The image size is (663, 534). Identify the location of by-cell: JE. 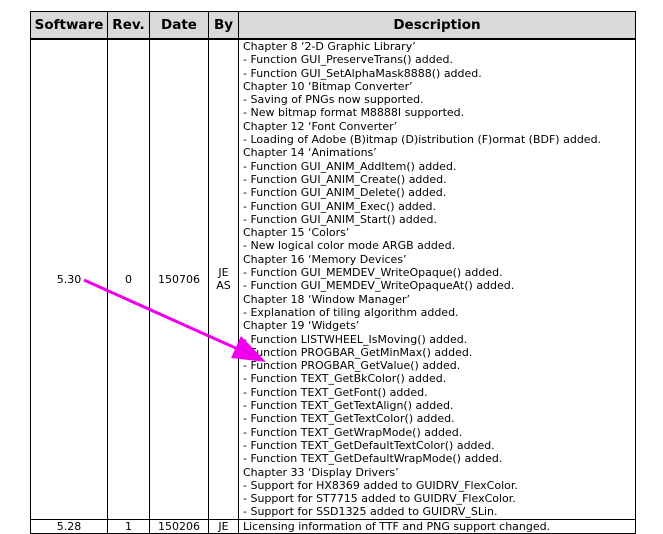
(223, 526).